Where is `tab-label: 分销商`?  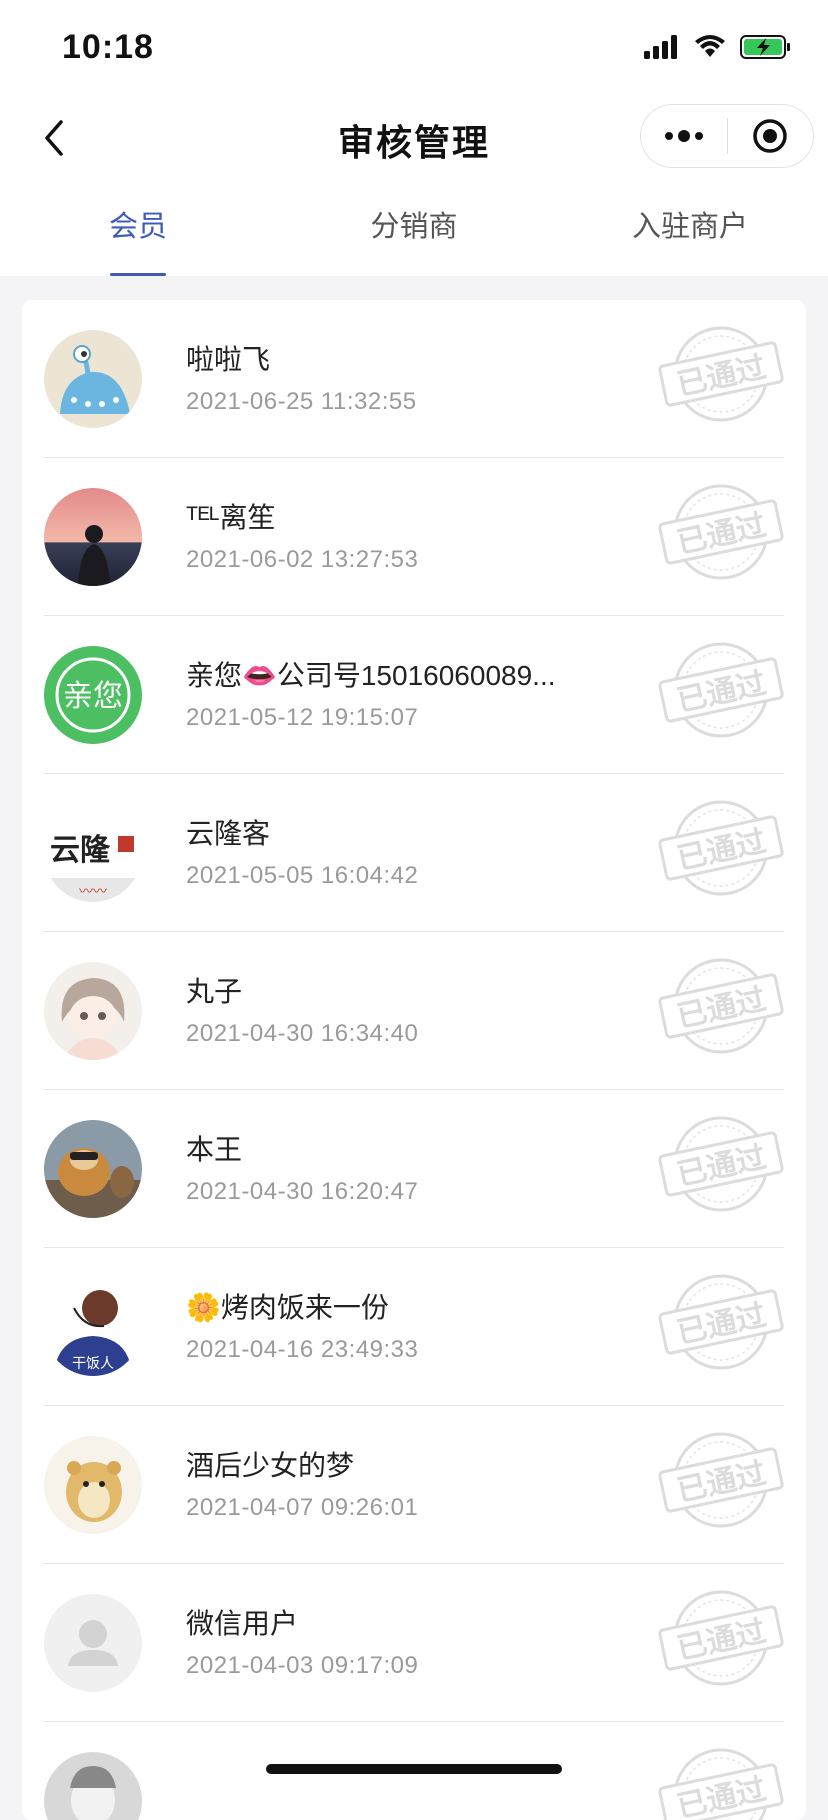
tab-label: 分销商 is located at coordinates (414, 227).